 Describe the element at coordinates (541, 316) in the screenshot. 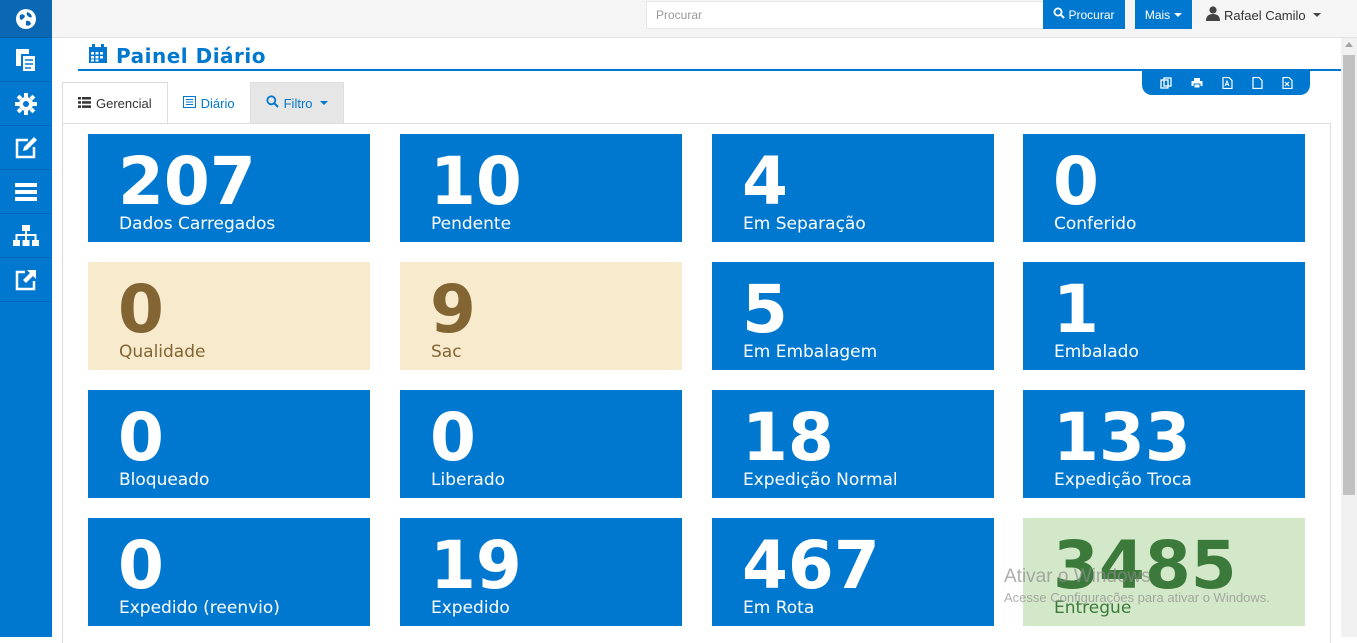

I see `tile-sac: 9 Sac` at that location.